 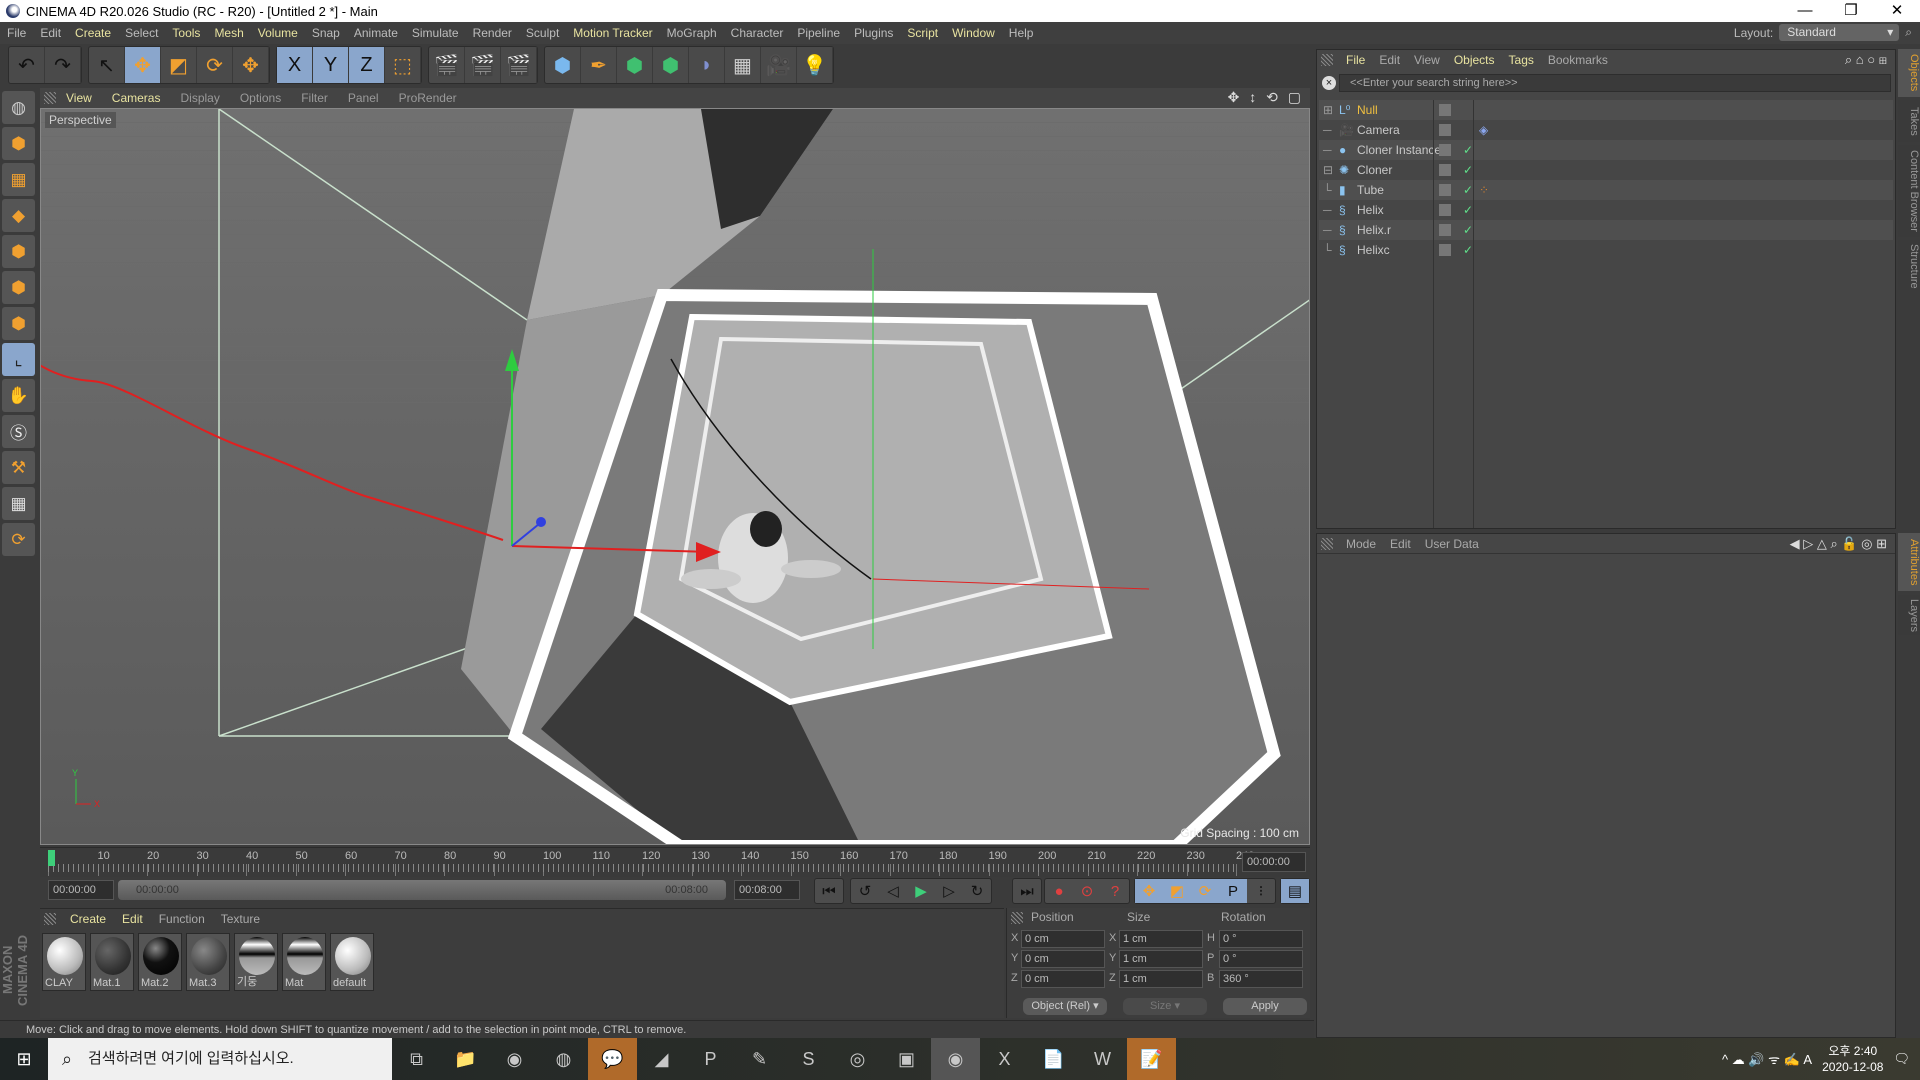 What do you see at coordinates (363, 98) in the screenshot?
I see `viewport-menu-panel: Panel` at bounding box center [363, 98].